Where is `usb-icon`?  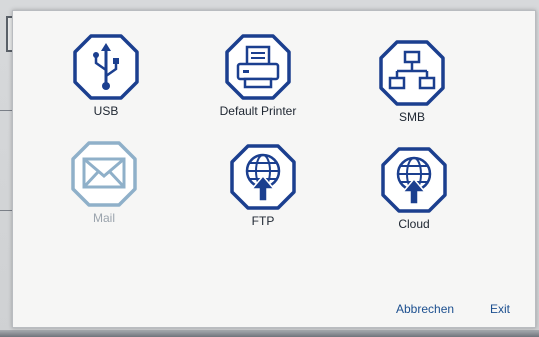
usb-icon is located at coordinates (106, 67).